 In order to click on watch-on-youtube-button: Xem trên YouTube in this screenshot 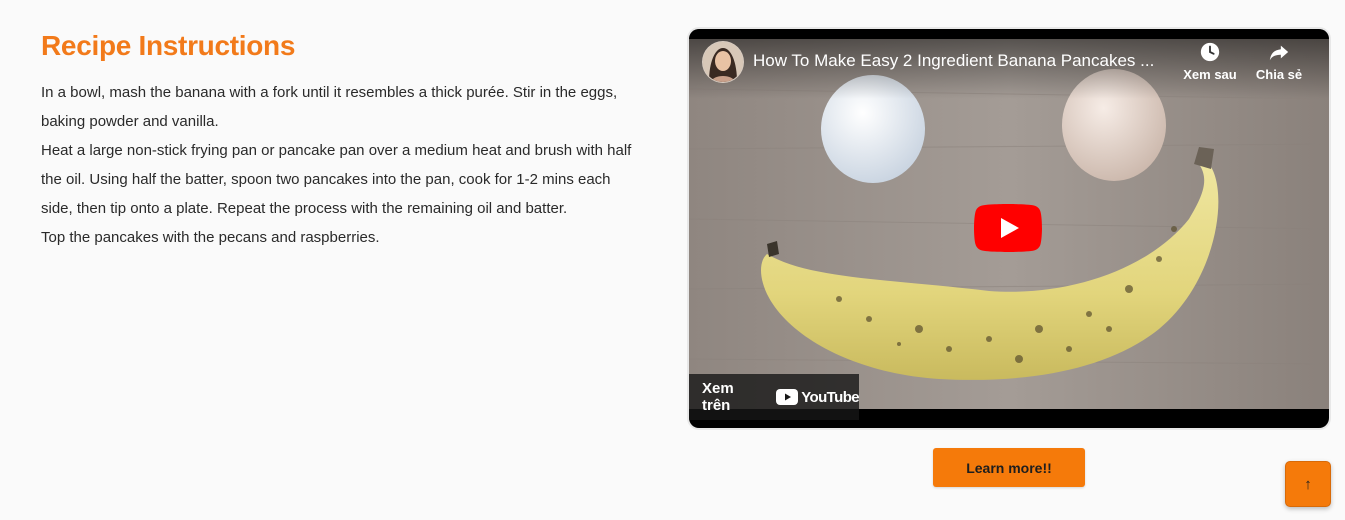, I will do `click(774, 397)`.